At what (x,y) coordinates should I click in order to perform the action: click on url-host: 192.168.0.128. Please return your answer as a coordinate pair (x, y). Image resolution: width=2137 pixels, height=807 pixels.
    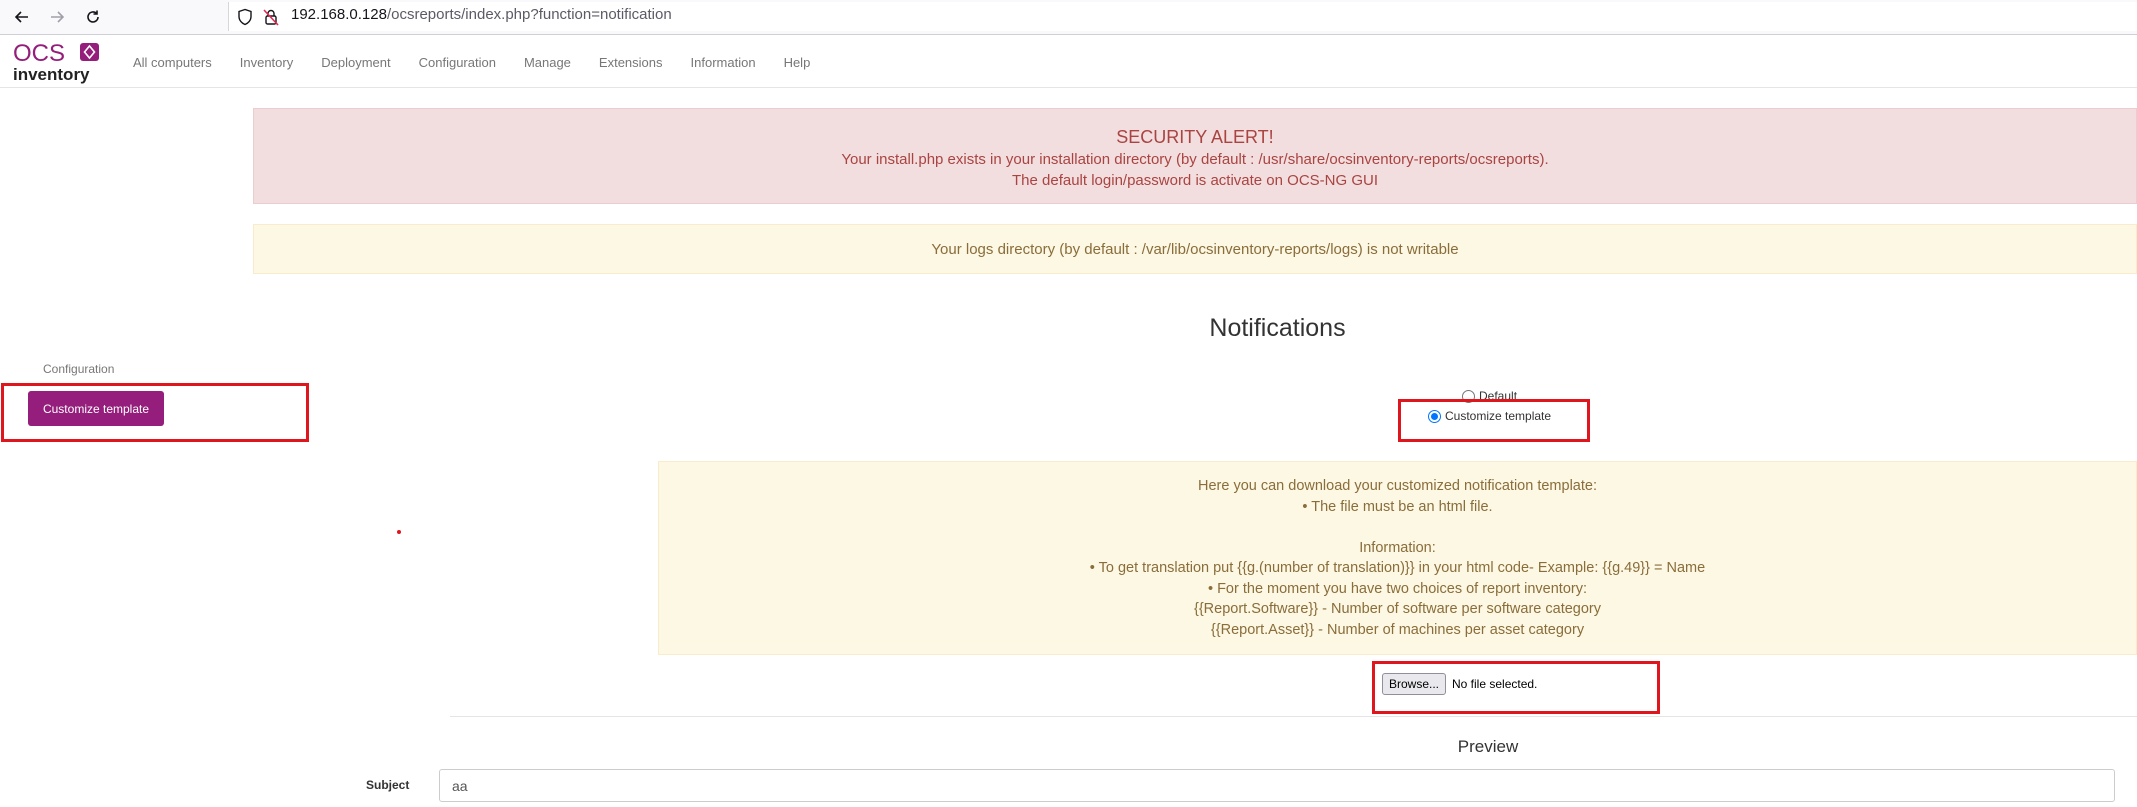
    Looking at the image, I should click on (339, 14).